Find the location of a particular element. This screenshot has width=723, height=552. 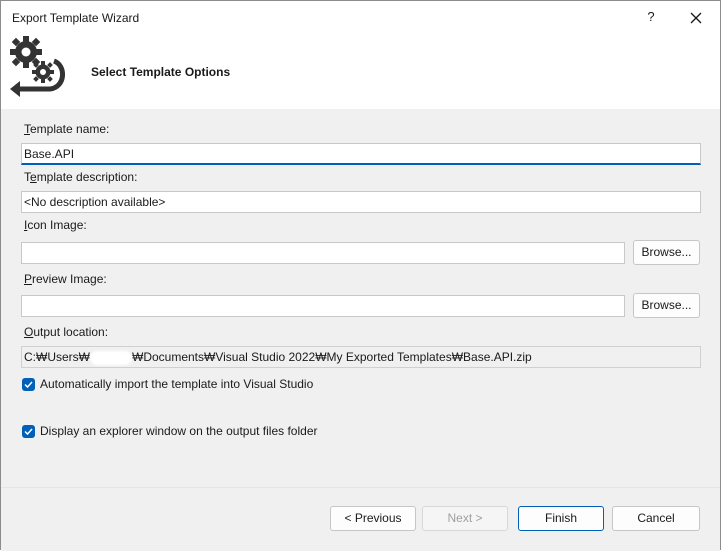

wizard-header: Select Template Options is located at coordinates (360, 72).